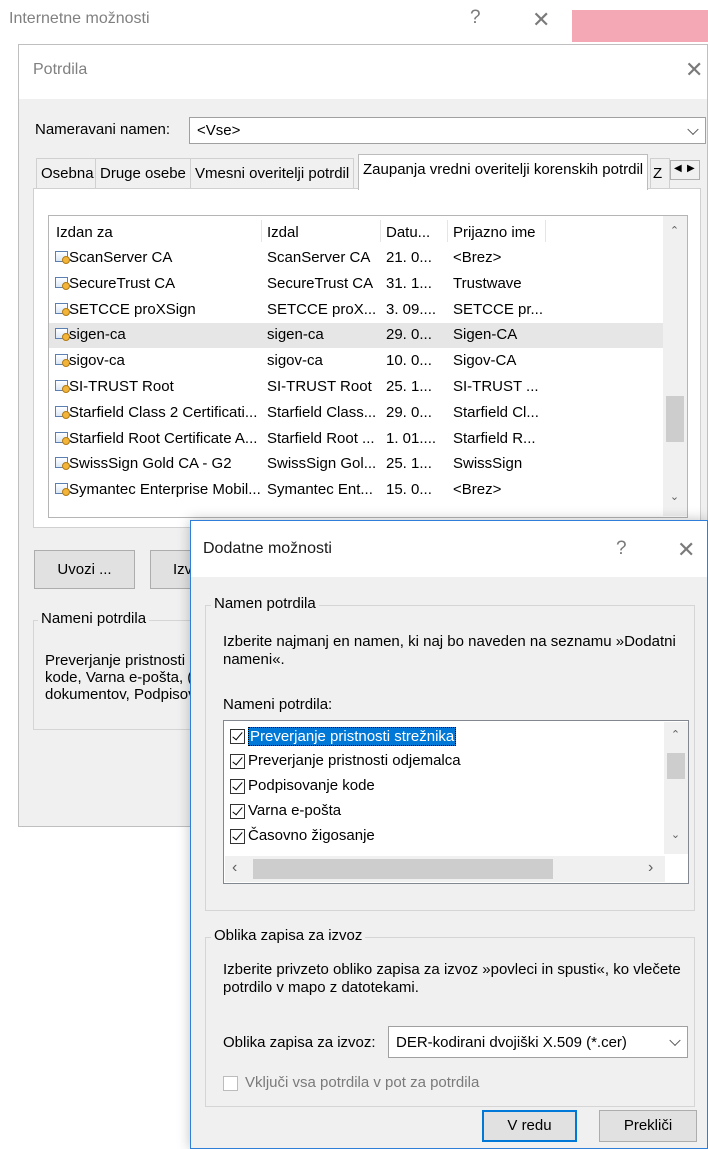 The height and width of the screenshot is (1149, 708). What do you see at coordinates (403, 869) in the screenshot?
I see `hscrollbar-thumb` at bounding box center [403, 869].